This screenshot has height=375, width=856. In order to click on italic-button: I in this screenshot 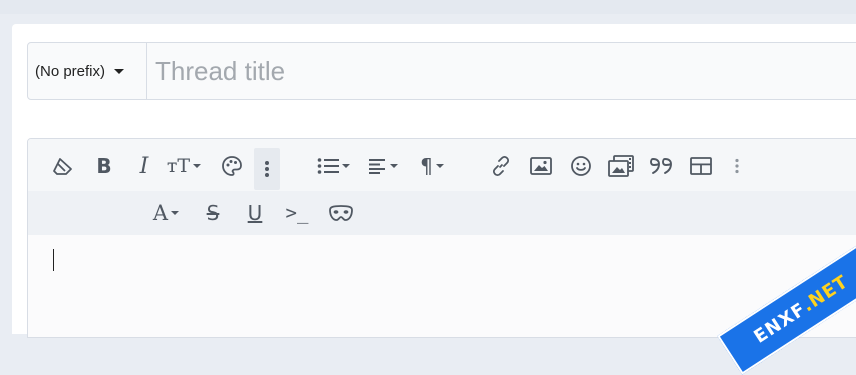, I will do `click(144, 166)`.